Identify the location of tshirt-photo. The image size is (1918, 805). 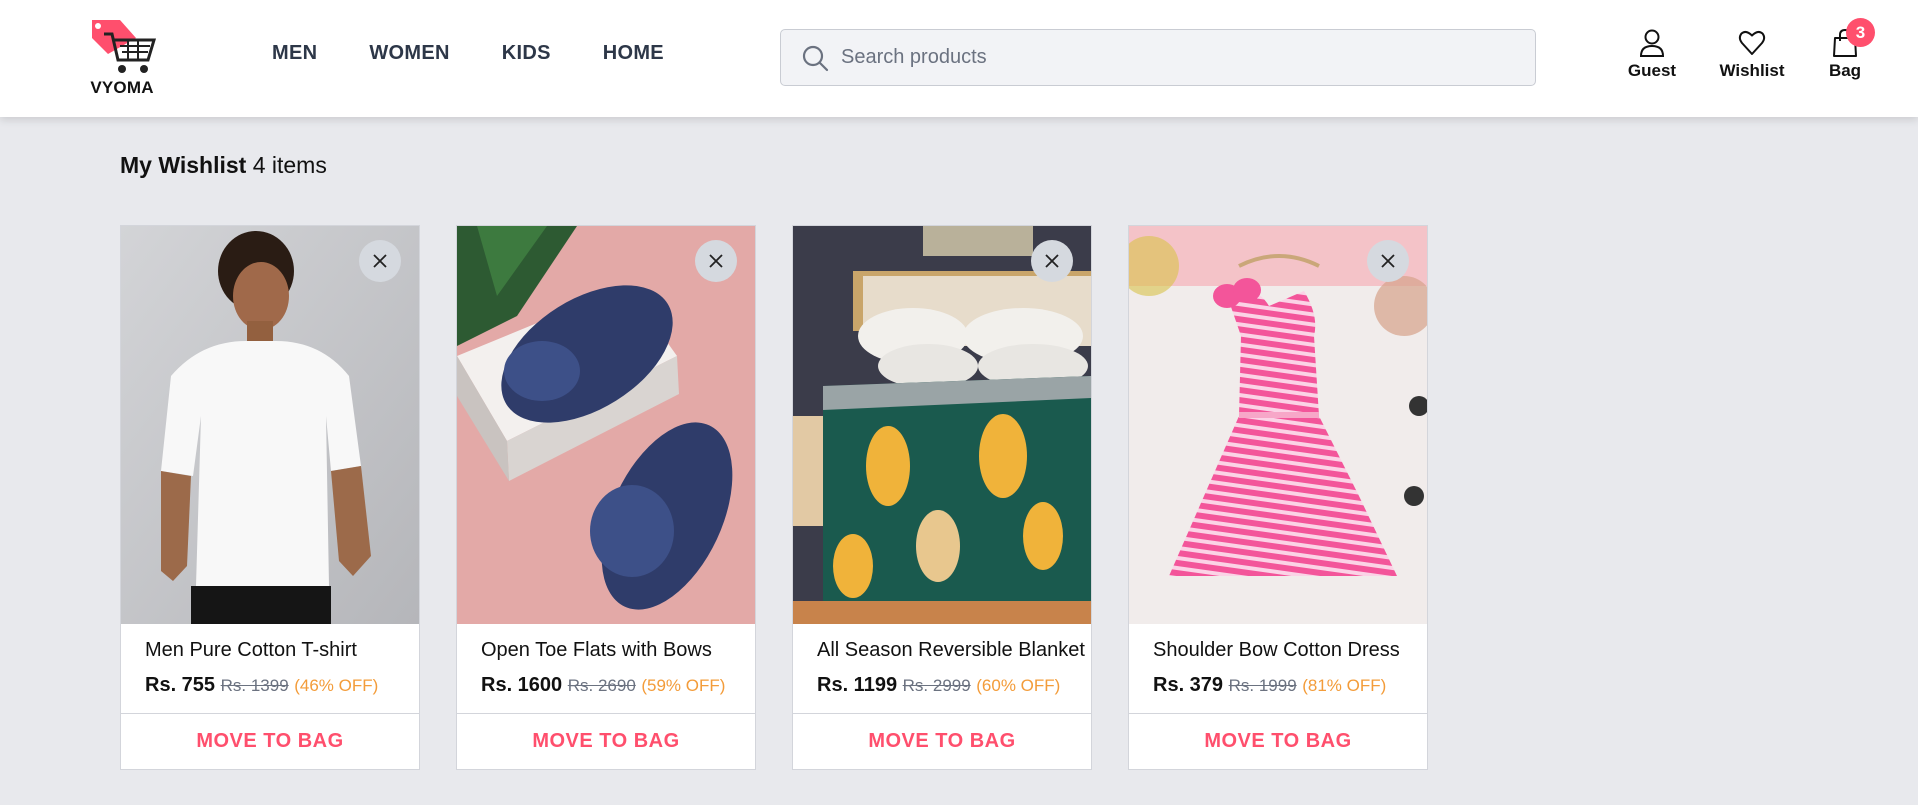
(270, 425).